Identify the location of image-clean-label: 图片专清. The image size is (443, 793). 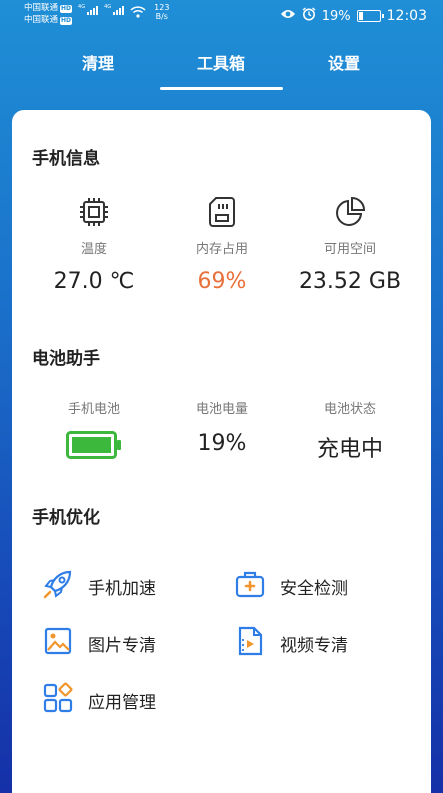
(122, 645).